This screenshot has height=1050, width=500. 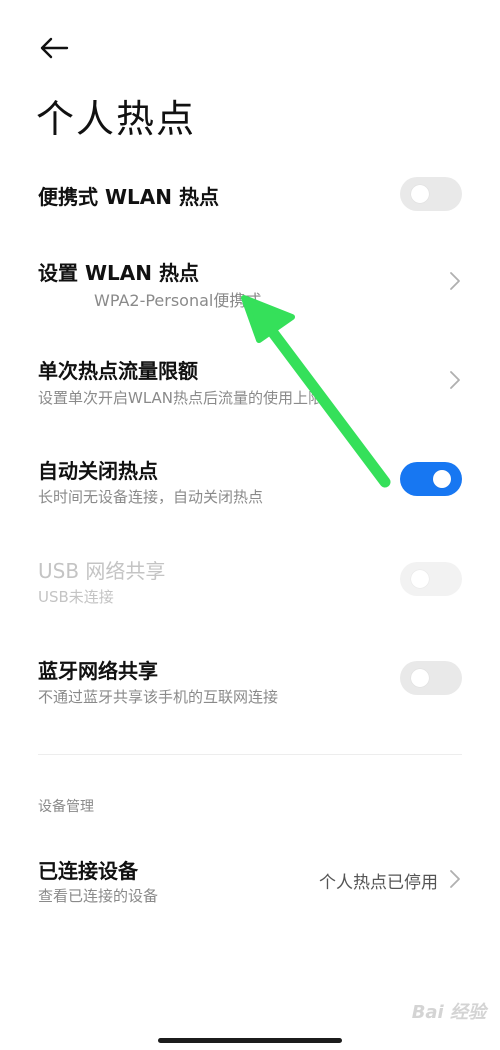 I want to click on auto-close-row: 自动关闭热点 长时间无设备连接，自动关闭热点, so click(x=250, y=480).